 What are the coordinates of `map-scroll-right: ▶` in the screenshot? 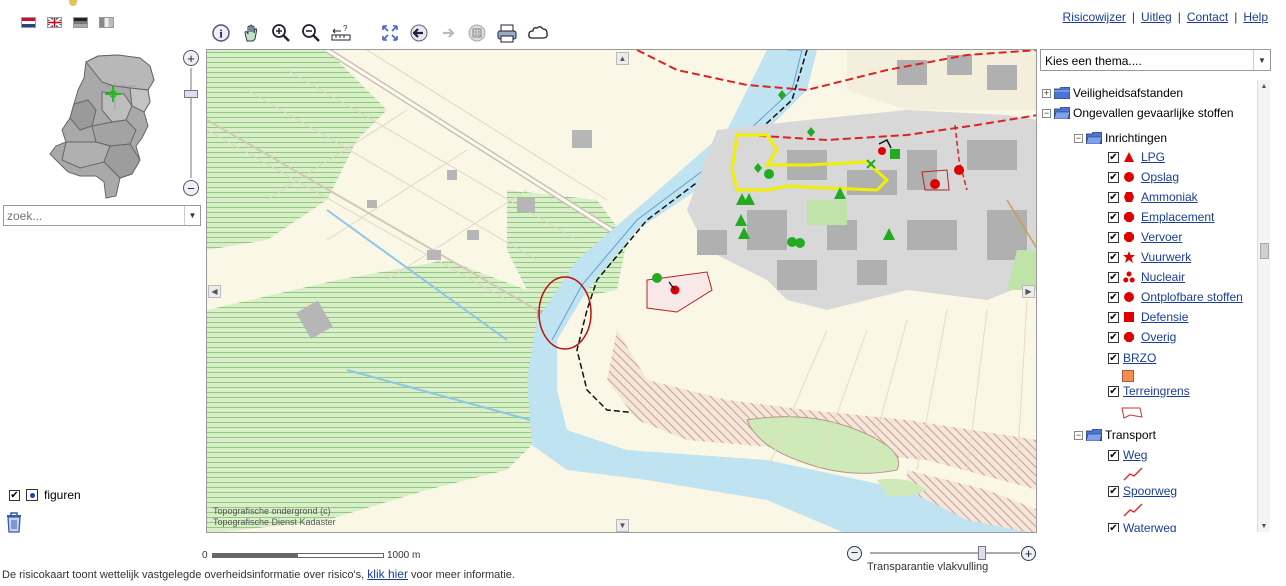 It's located at (1028, 291).